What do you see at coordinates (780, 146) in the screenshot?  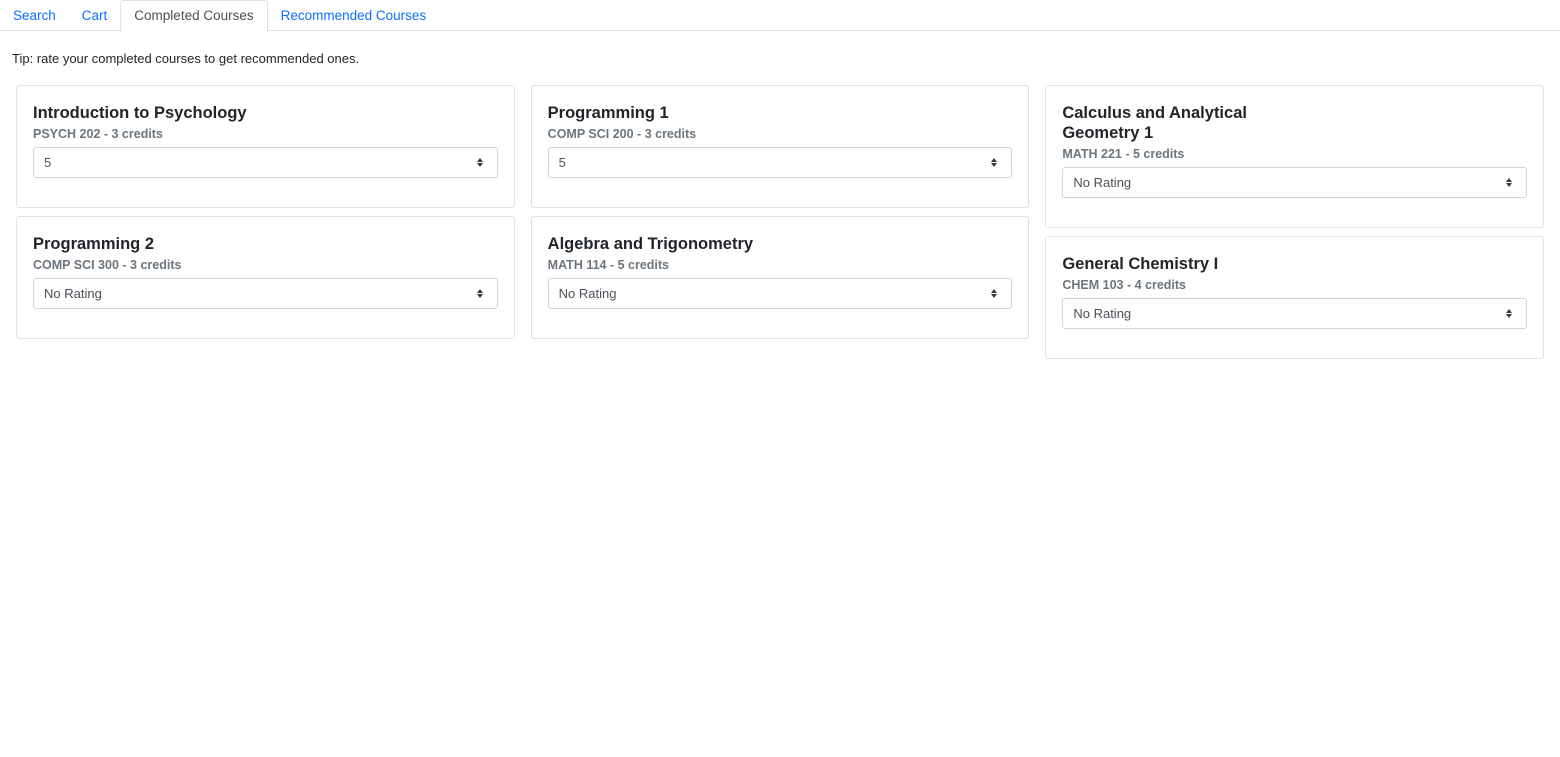 I see `course-card: Programming 1 COMP SCI 200 - 3 credits 5` at bounding box center [780, 146].